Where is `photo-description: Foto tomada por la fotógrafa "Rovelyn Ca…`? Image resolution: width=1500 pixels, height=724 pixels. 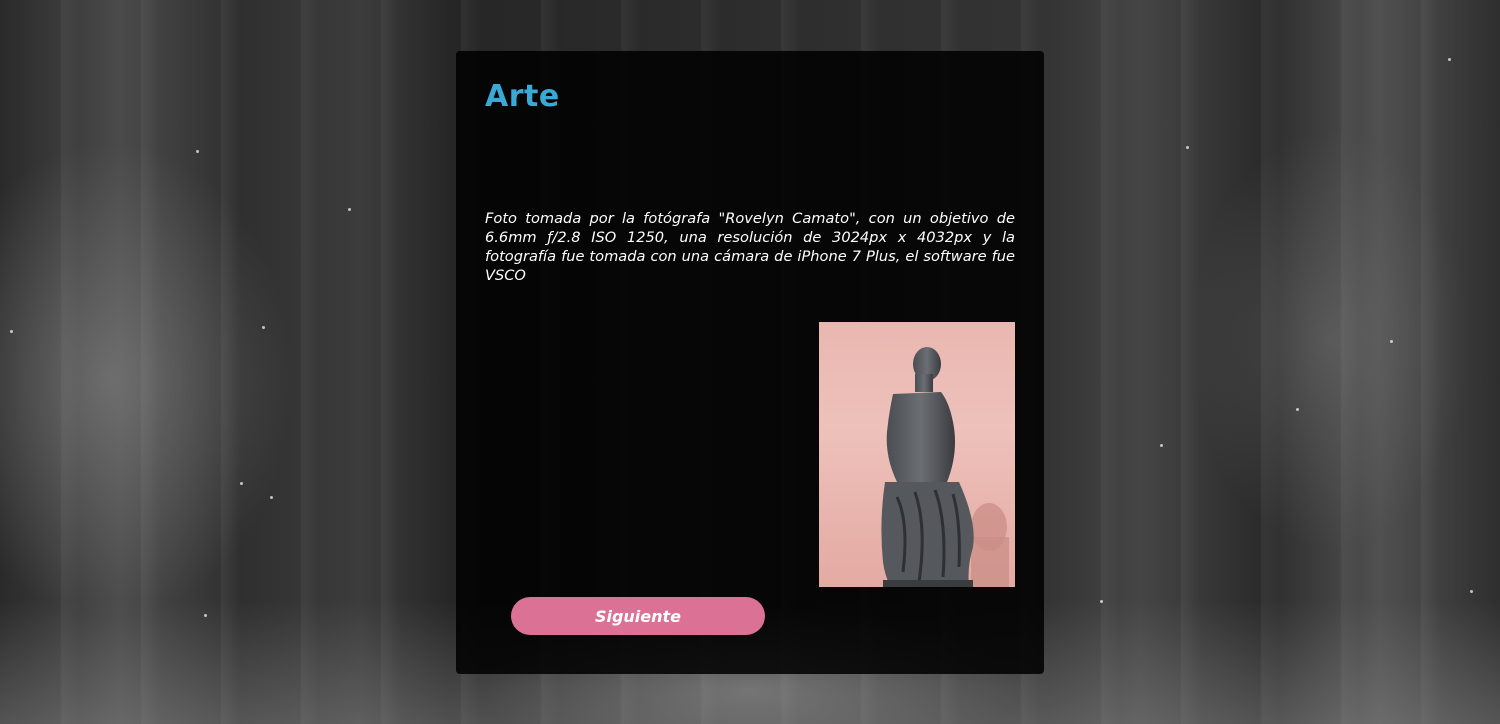 photo-description: Foto tomada por la fotógrafa "Rovelyn Ca… is located at coordinates (750, 247).